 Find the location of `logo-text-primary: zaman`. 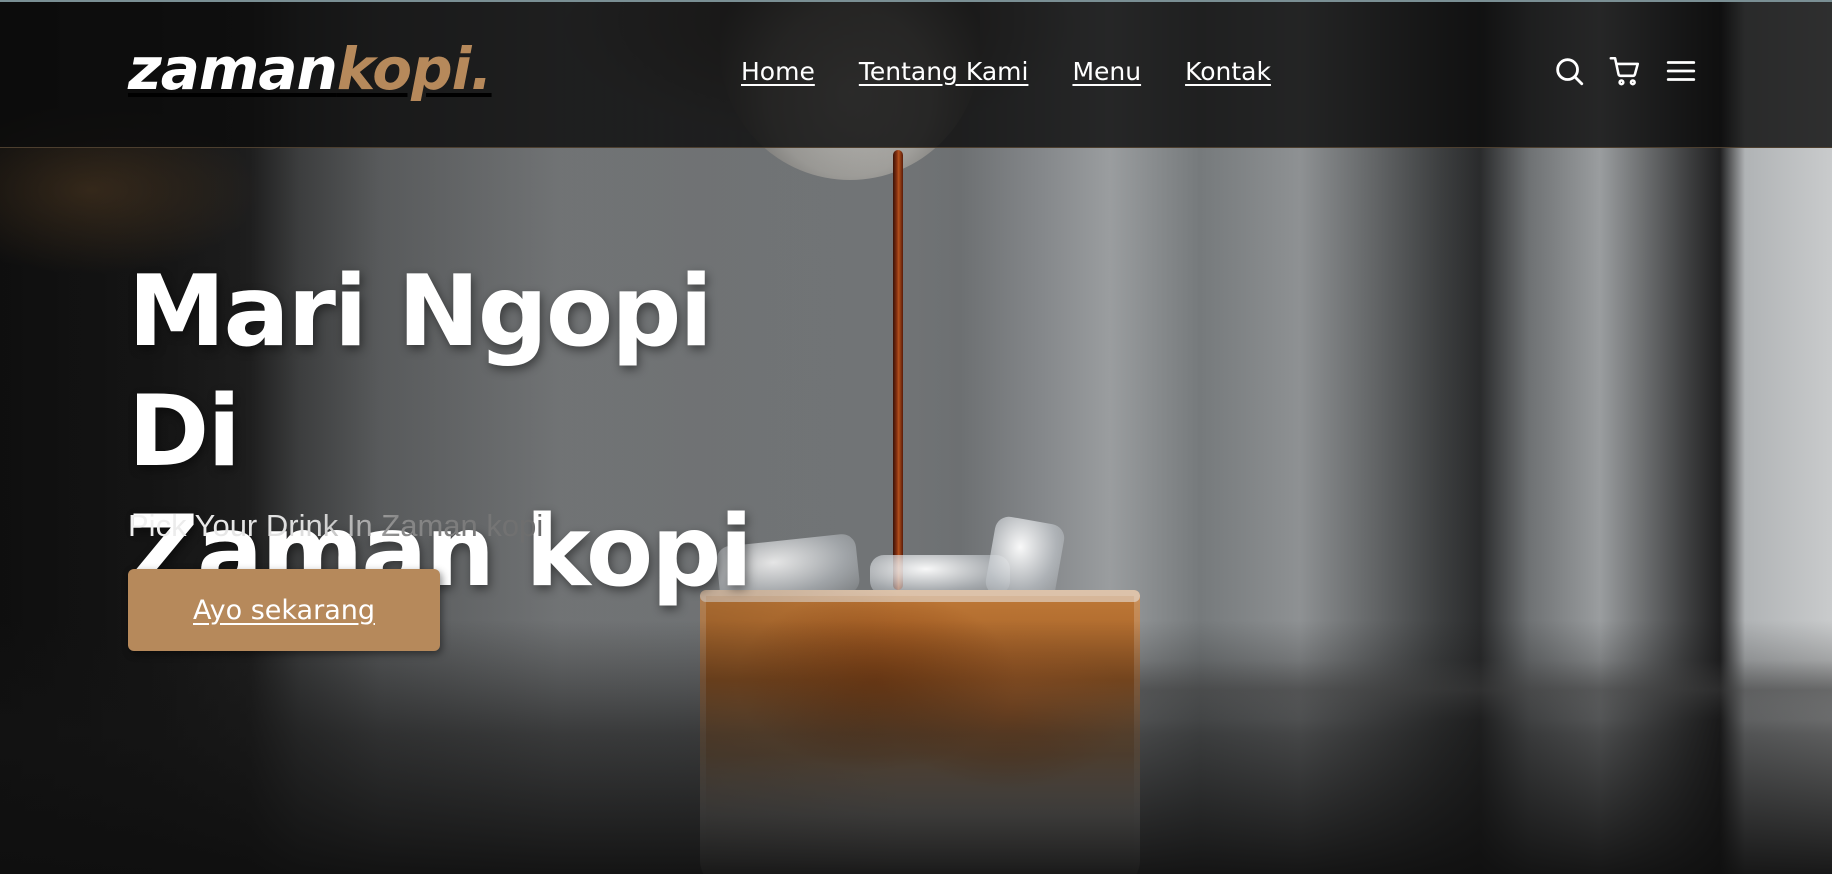

logo-text-primary: zaman is located at coordinates (233, 69).